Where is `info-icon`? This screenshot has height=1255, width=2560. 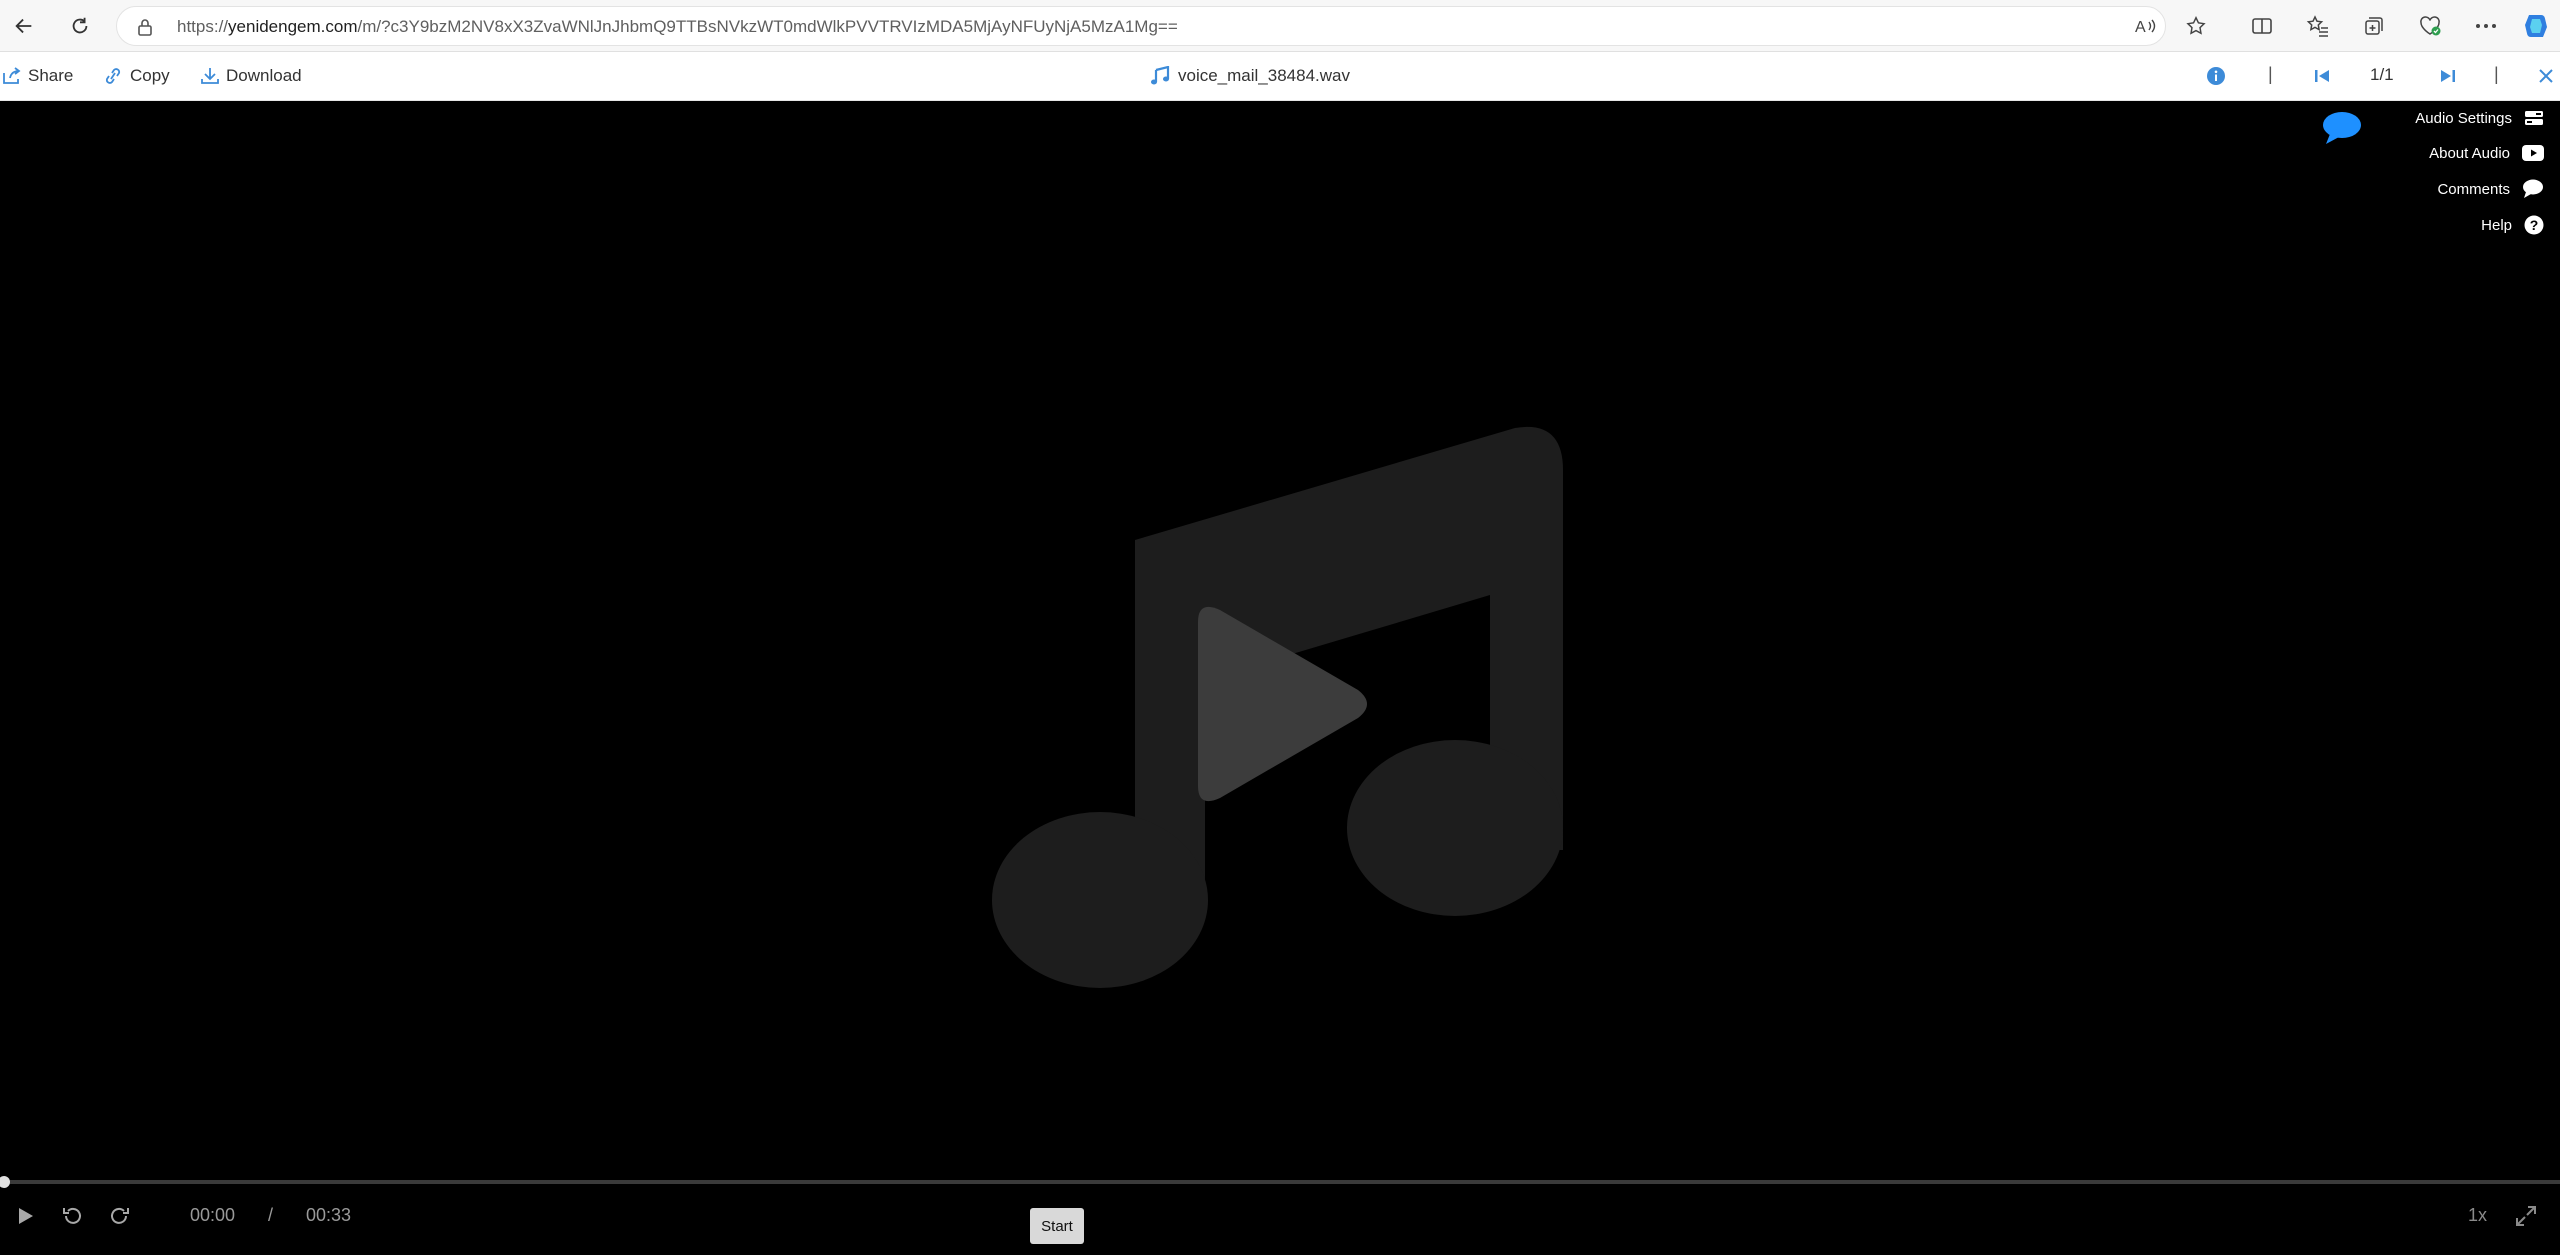
info-icon is located at coordinates (2216, 76).